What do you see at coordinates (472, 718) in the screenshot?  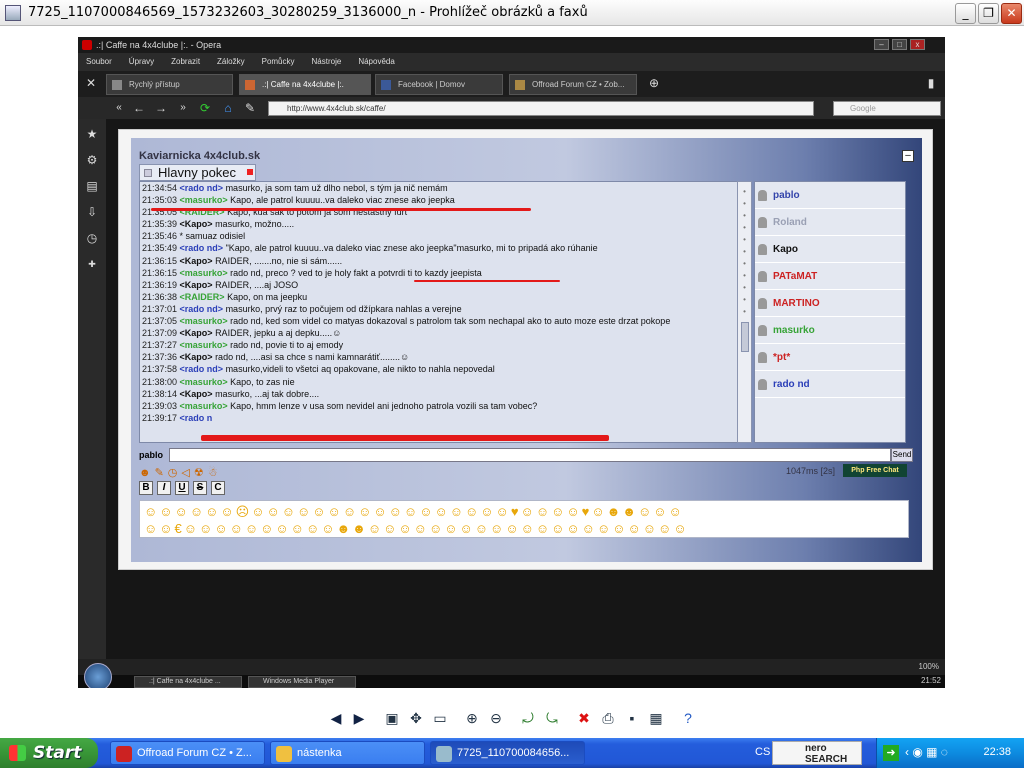 I see `zoom-in-icon: ⊕` at bounding box center [472, 718].